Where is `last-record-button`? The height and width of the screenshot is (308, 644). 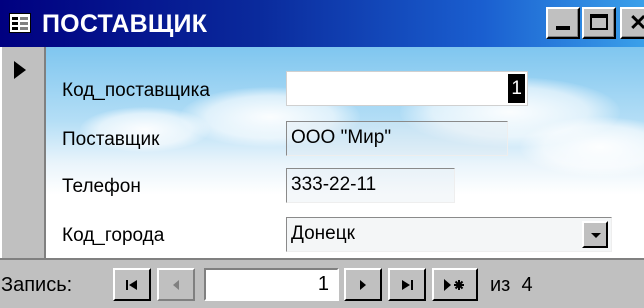
last-record-button is located at coordinates (407, 284).